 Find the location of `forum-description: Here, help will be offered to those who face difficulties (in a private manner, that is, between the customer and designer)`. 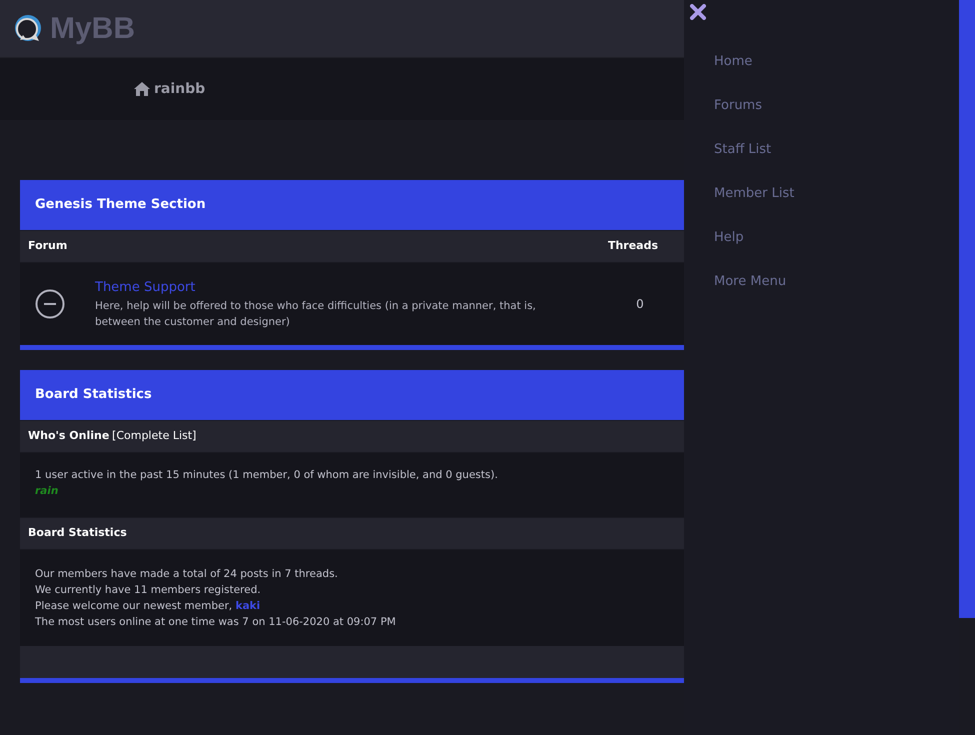

forum-description: Here, help will be offered to those who face difficulties (in a private manner, that is, between the customer and designer) is located at coordinates (316, 314).